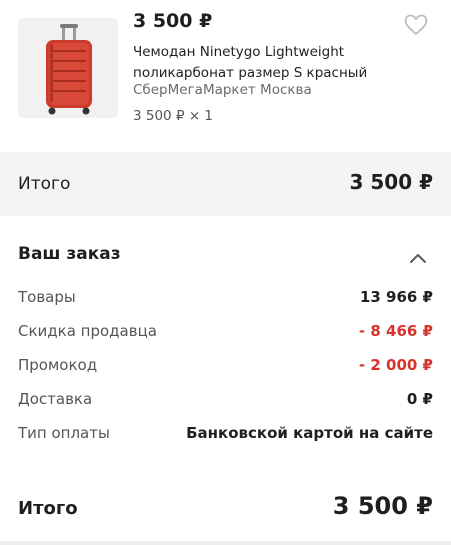 The width and height of the screenshot is (451, 545). What do you see at coordinates (225, 184) in the screenshot?
I see `cart-total-band: Итого 3 500 ₽` at bounding box center [225, 184].